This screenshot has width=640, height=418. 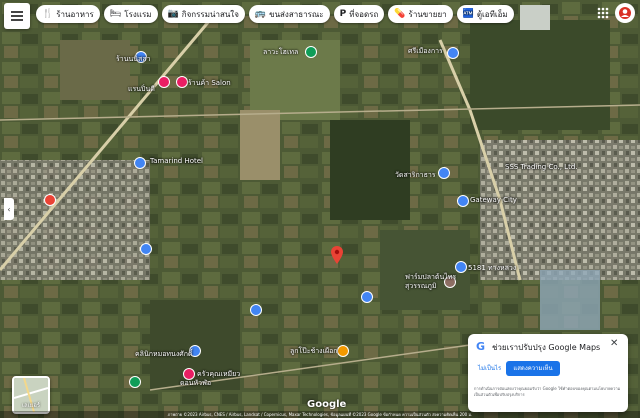 I want to click on close-icon: ✕, so click(x=614, y=343).